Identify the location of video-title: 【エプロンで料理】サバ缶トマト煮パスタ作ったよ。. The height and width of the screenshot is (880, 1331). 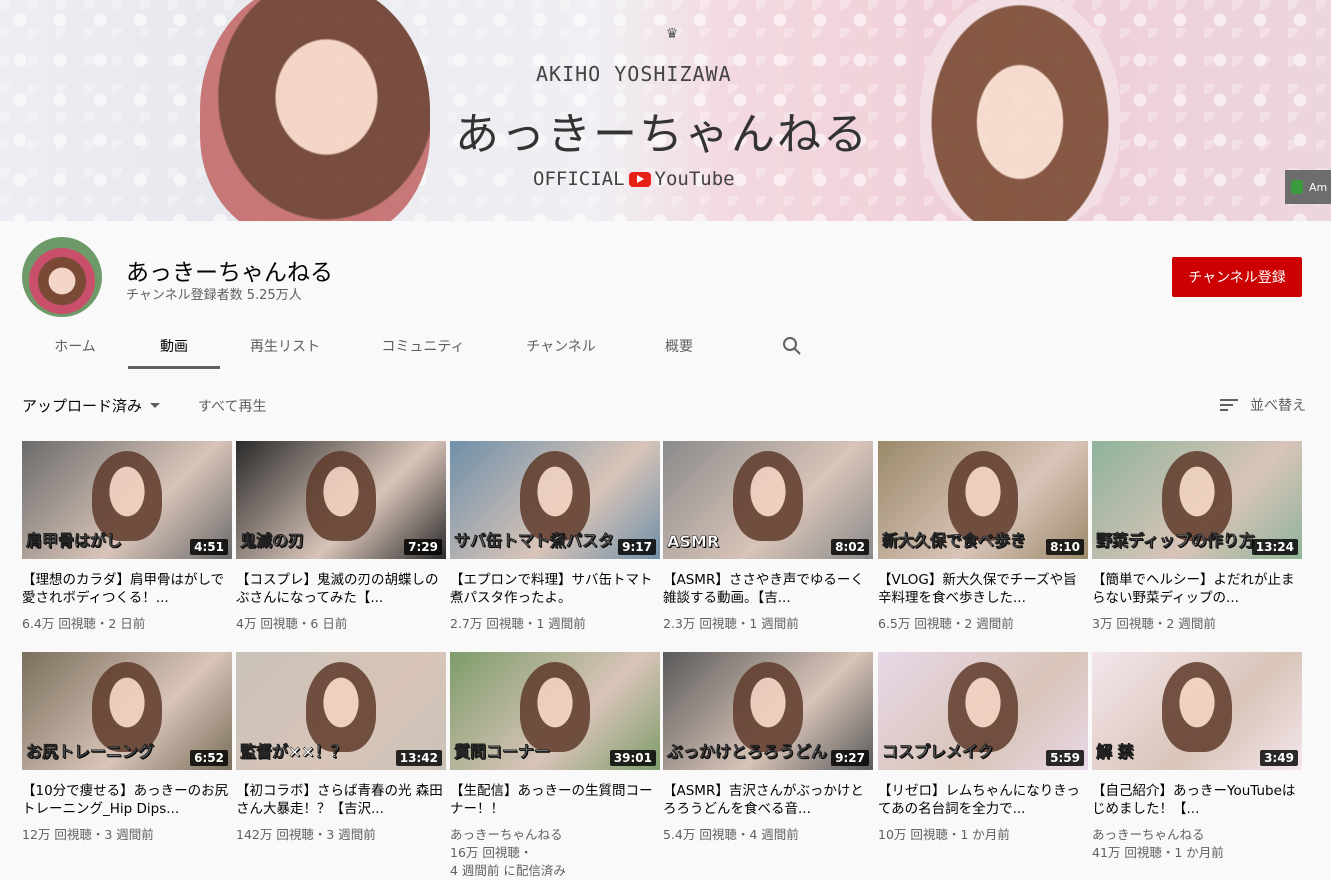
(555, 589).